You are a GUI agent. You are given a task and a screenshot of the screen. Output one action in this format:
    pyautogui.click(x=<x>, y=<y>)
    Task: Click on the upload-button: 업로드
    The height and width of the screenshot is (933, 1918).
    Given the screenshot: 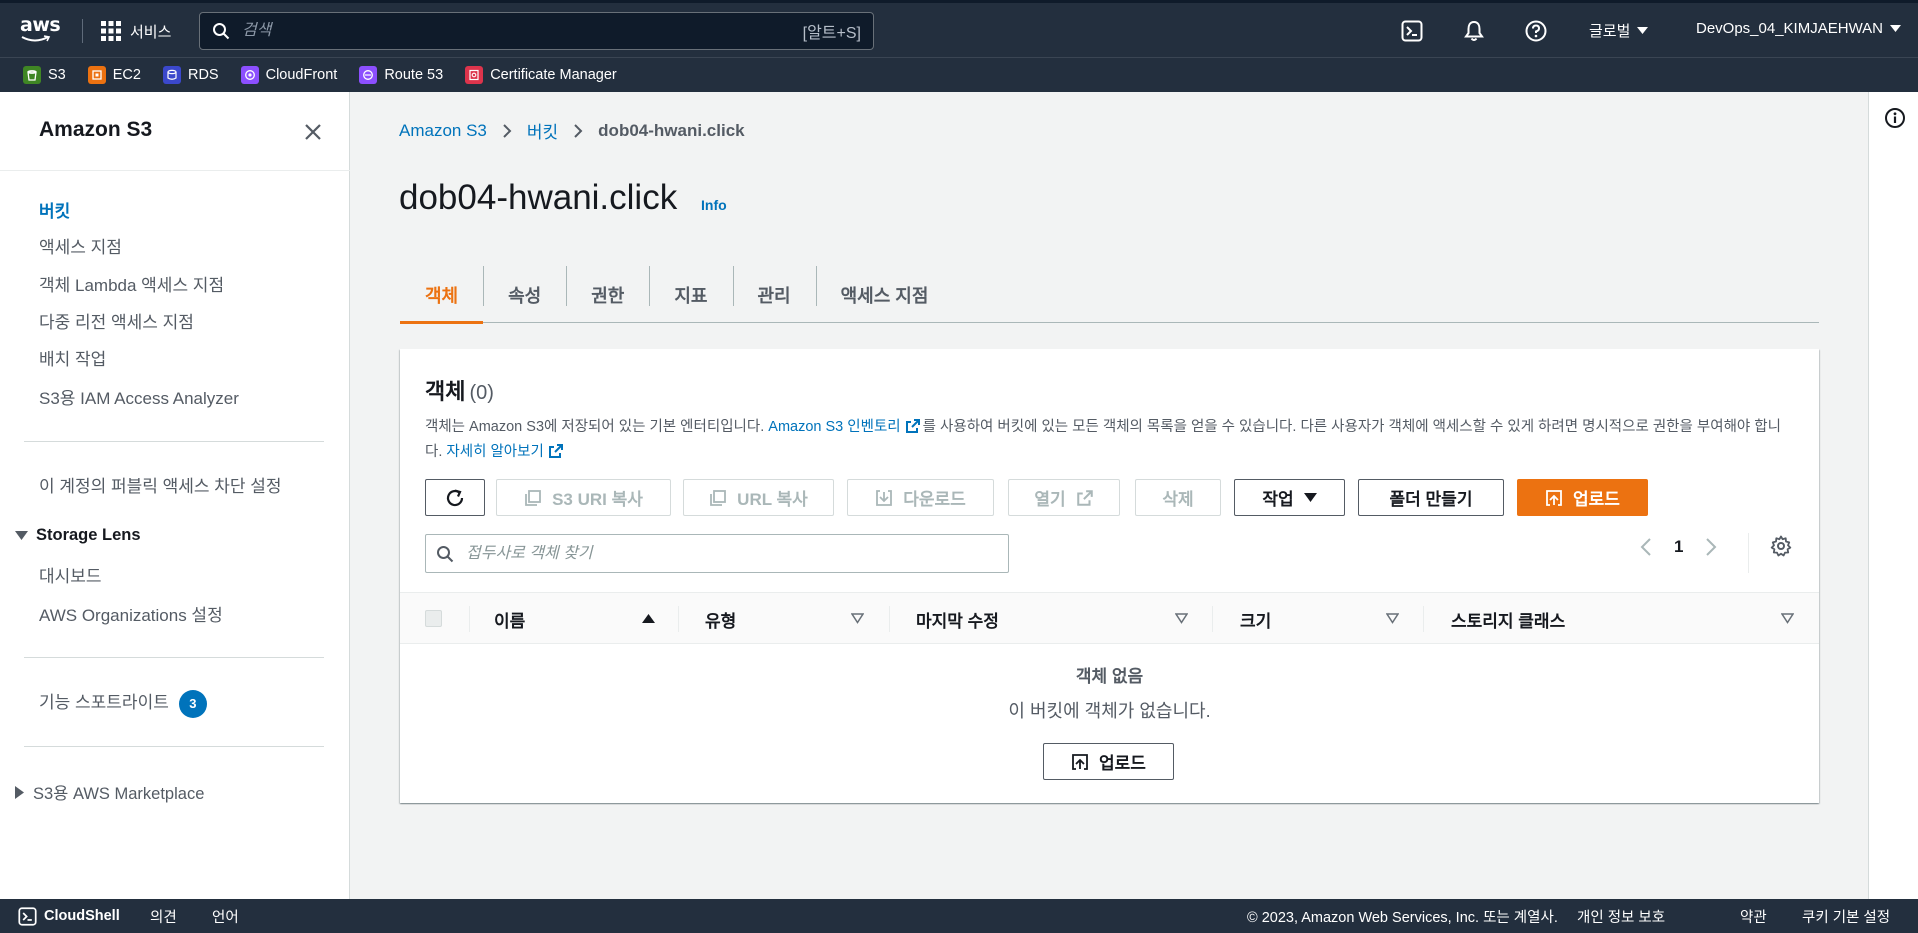 What is the action you would take?
    pyautogui.click(x=1582, y=497)
    